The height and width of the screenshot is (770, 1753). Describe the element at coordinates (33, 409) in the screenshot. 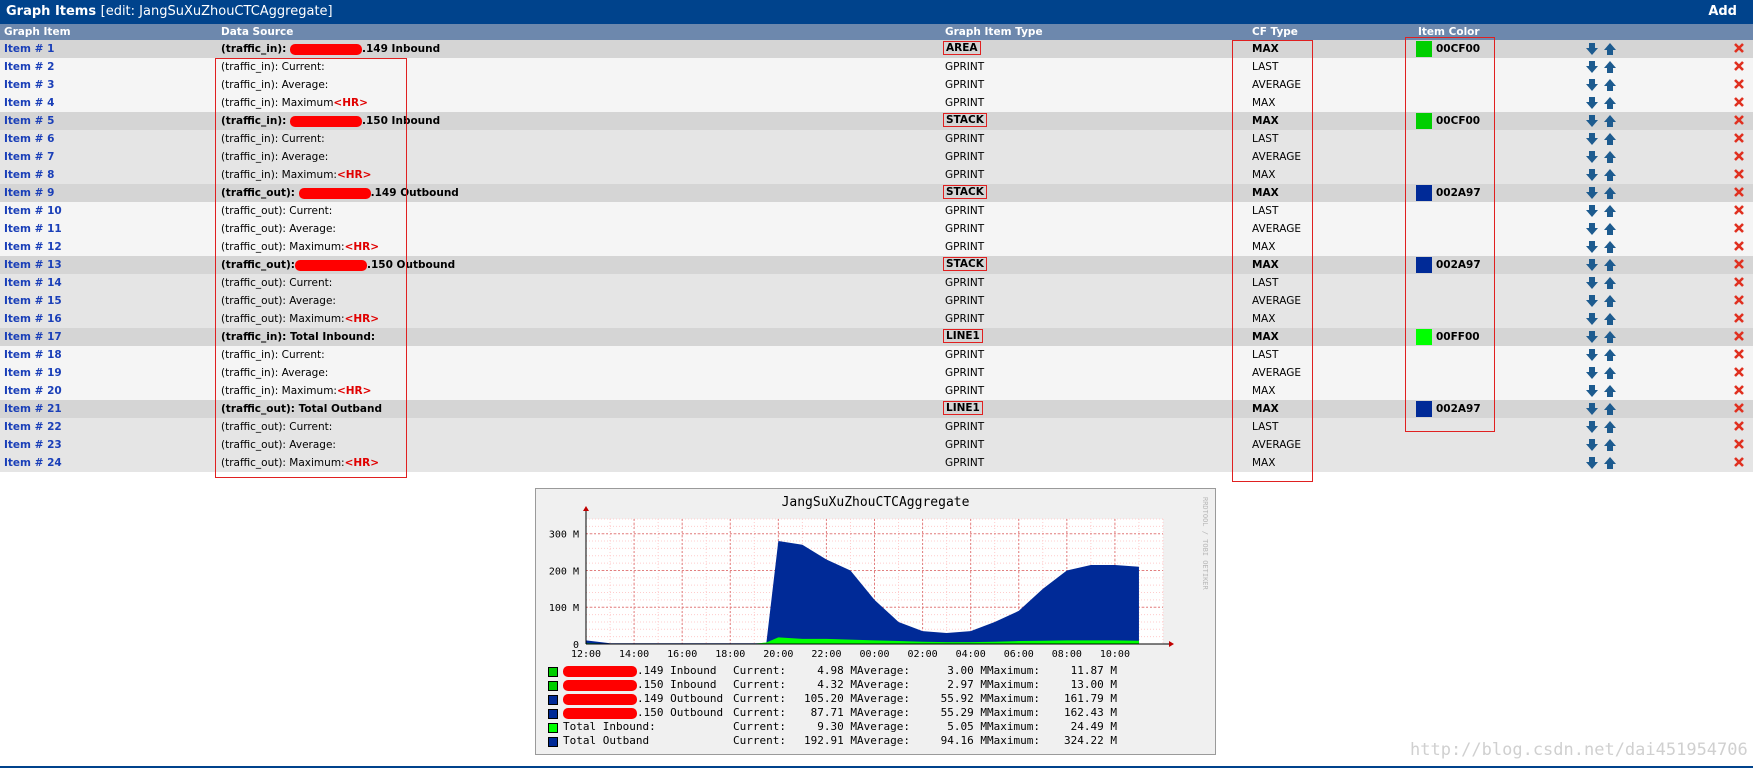

I see `item-link: Item # 21` at that location.